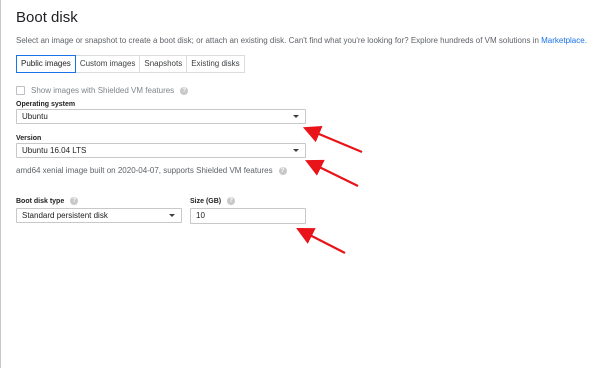 Image resolution: width=605 pixels, height=368 pixels. What do you see at coordinates (0, 184) in the screenshot?
I see `panel-left-border` at bounding box center [0, 184].